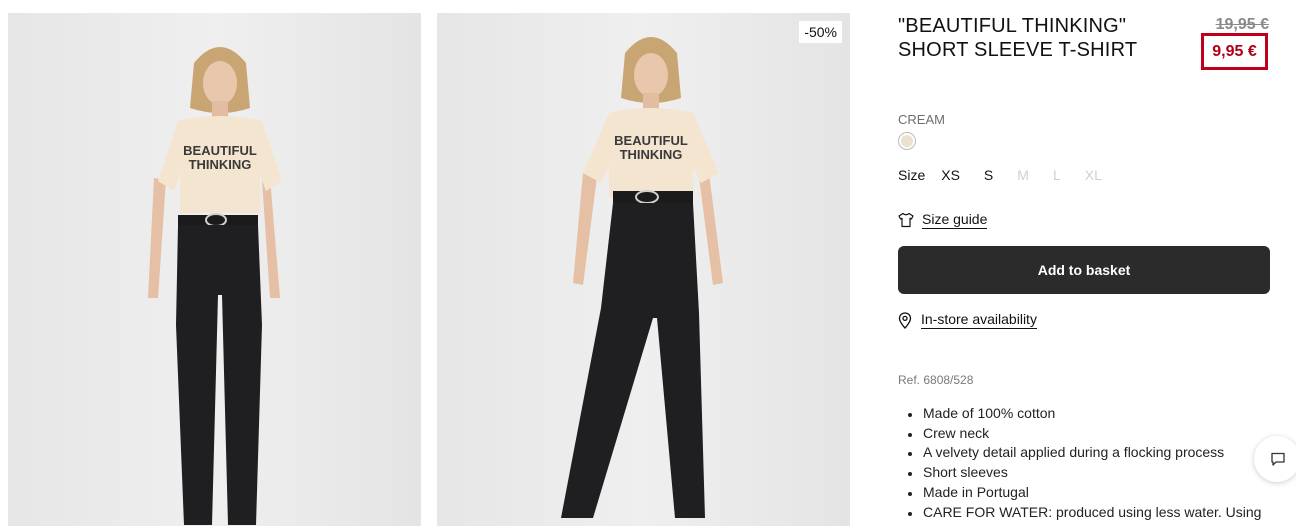 This screenshot has width=1296, height=526. What do you see at coordinates (1093, 175) in the screenshot?
I see `size-option-xl: XL` at bounding box center [1093, 175].